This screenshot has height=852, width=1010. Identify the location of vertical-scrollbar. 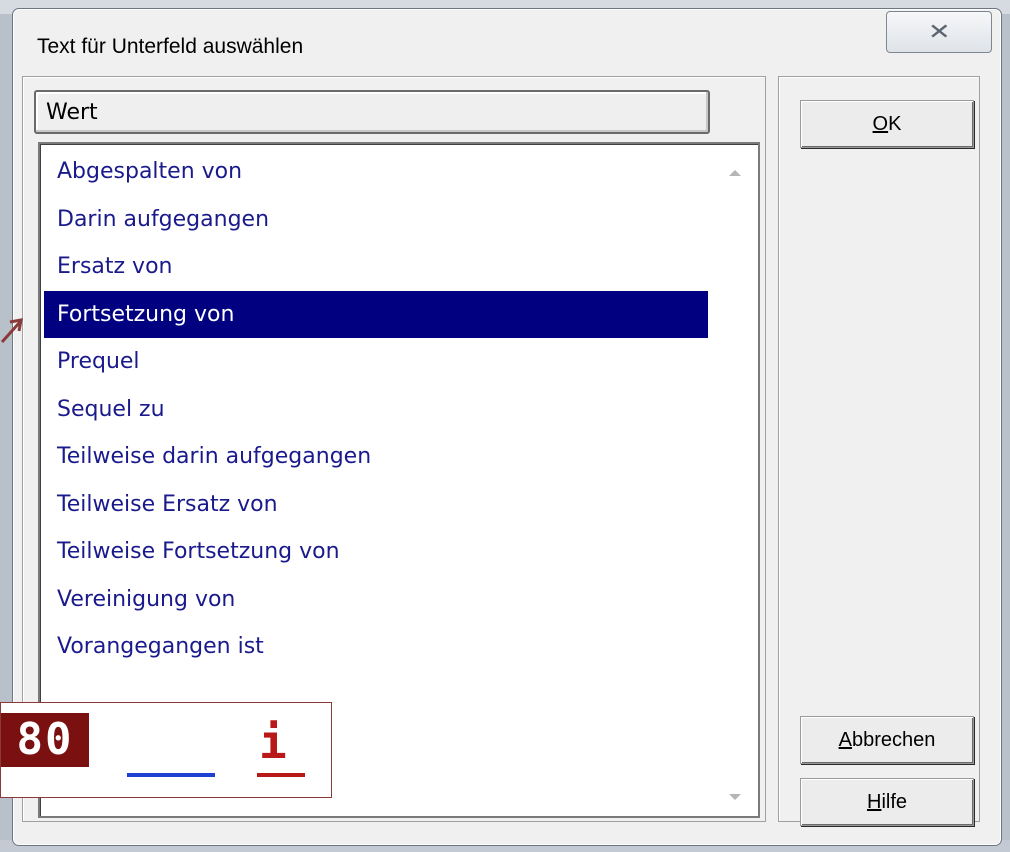
(735, 480).